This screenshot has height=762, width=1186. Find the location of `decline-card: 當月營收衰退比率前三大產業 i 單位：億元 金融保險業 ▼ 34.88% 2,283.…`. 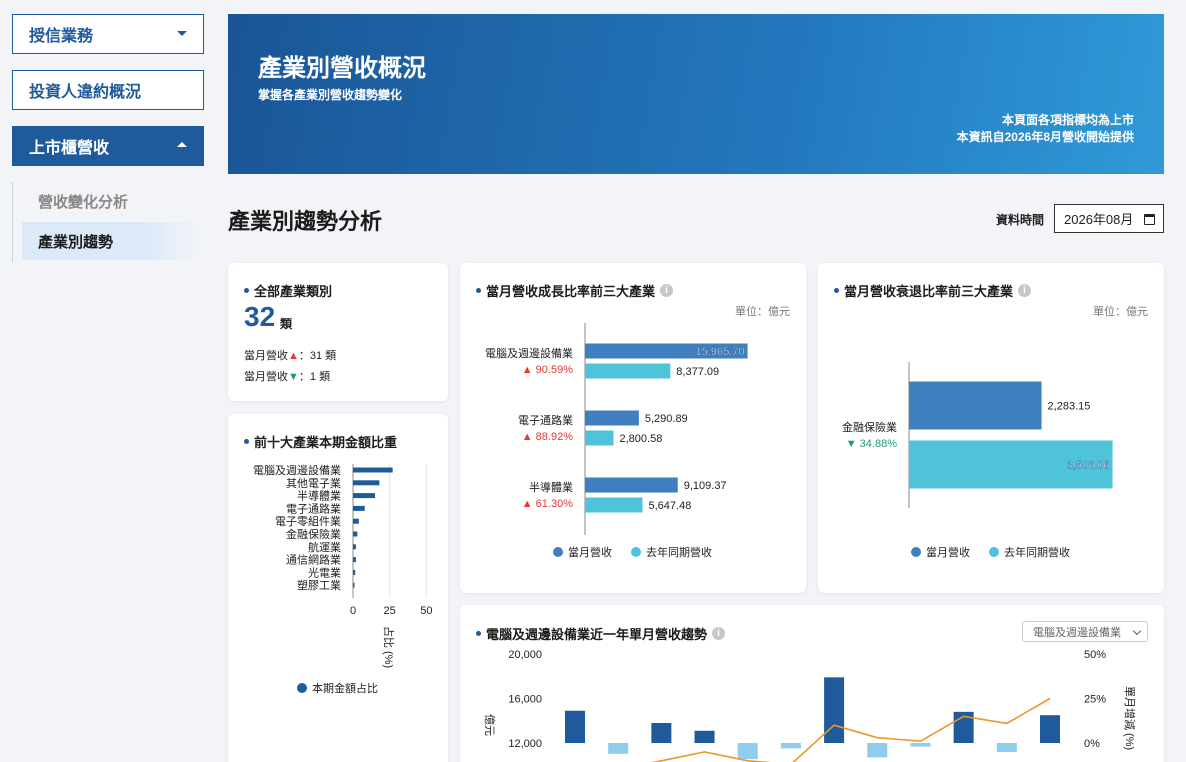

decline-card: 當月營收衰退比率前三大產業 i 單位：億元 金融保險業 ▼ 34.88% 2,283.… is located at coordinates (991, 428).